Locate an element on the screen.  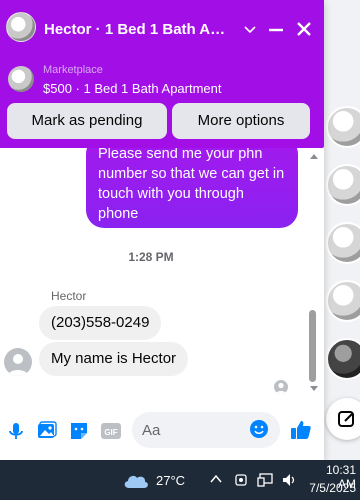
taskbar: 27°C 10:31 AM 7/5/2025 is located at coordinates (180, 480).